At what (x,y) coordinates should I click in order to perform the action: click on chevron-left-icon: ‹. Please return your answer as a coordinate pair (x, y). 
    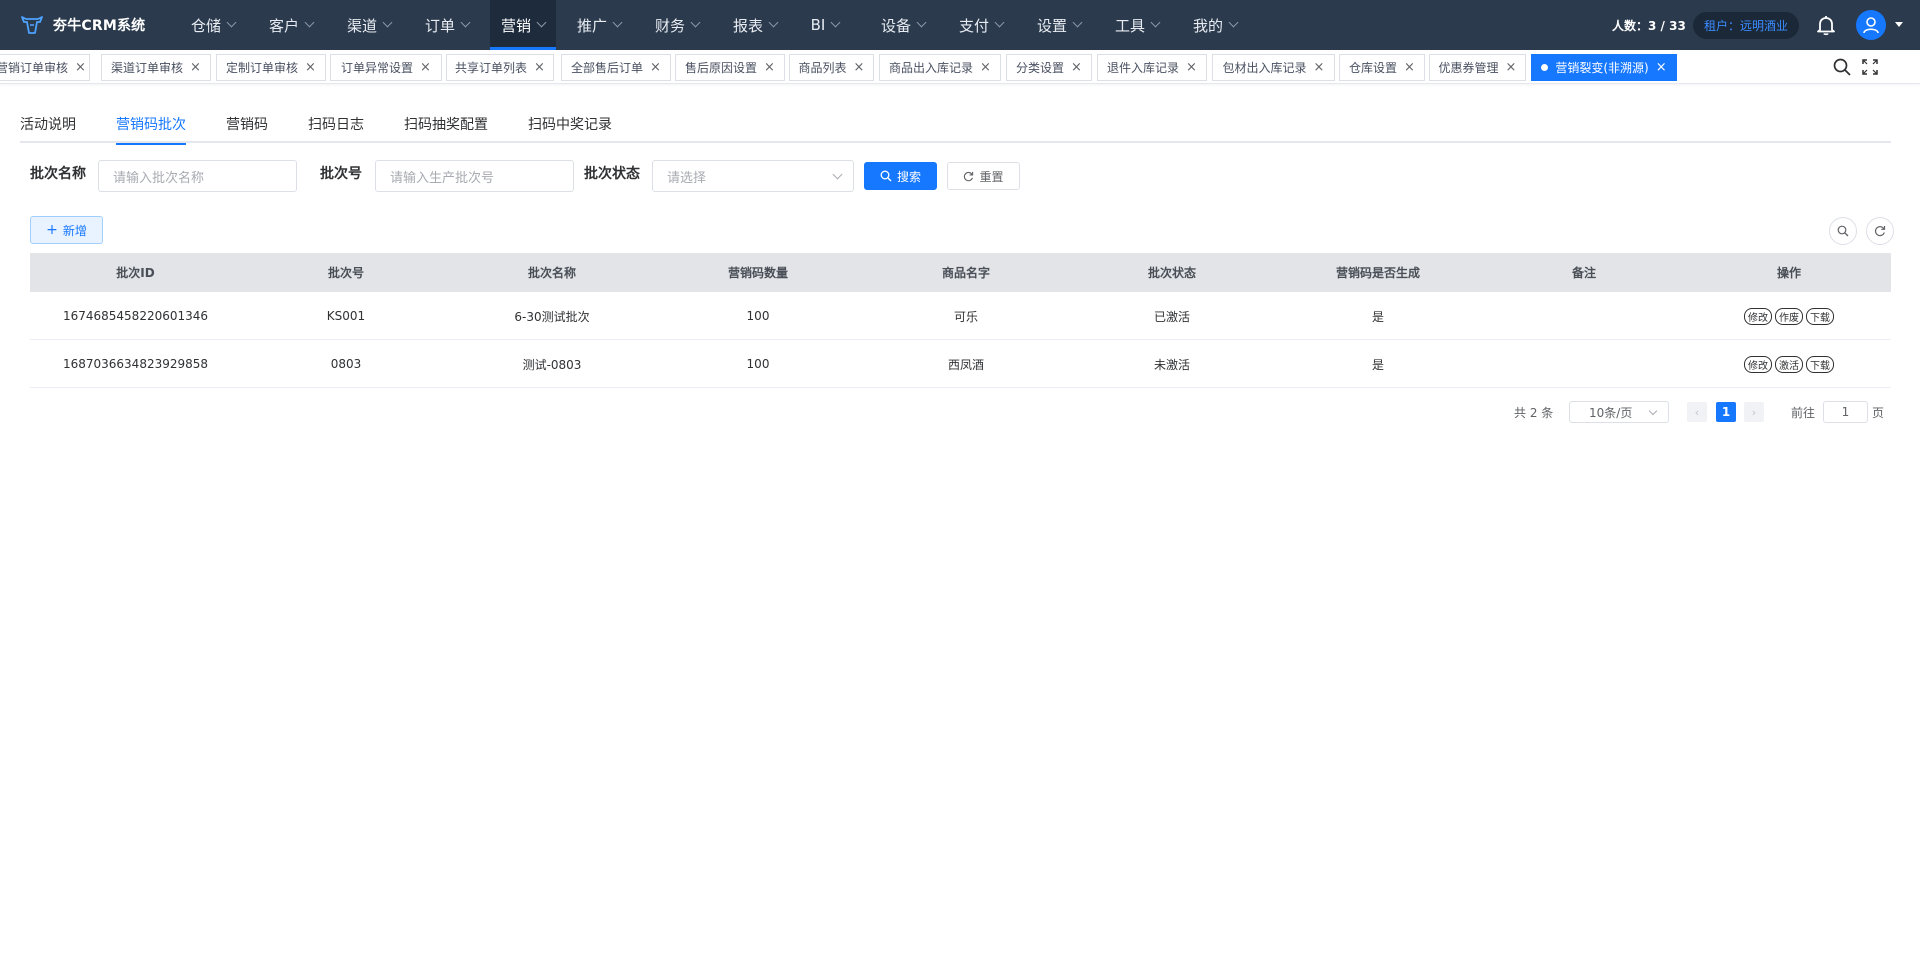
    Looking at the image, I should click on (1697, 412).